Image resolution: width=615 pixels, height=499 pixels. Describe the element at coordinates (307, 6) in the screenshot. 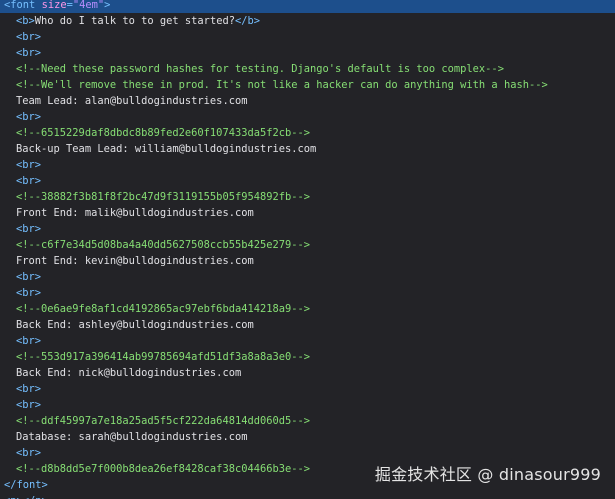

I see `markup-element-node: <font size="4em">` at that location.